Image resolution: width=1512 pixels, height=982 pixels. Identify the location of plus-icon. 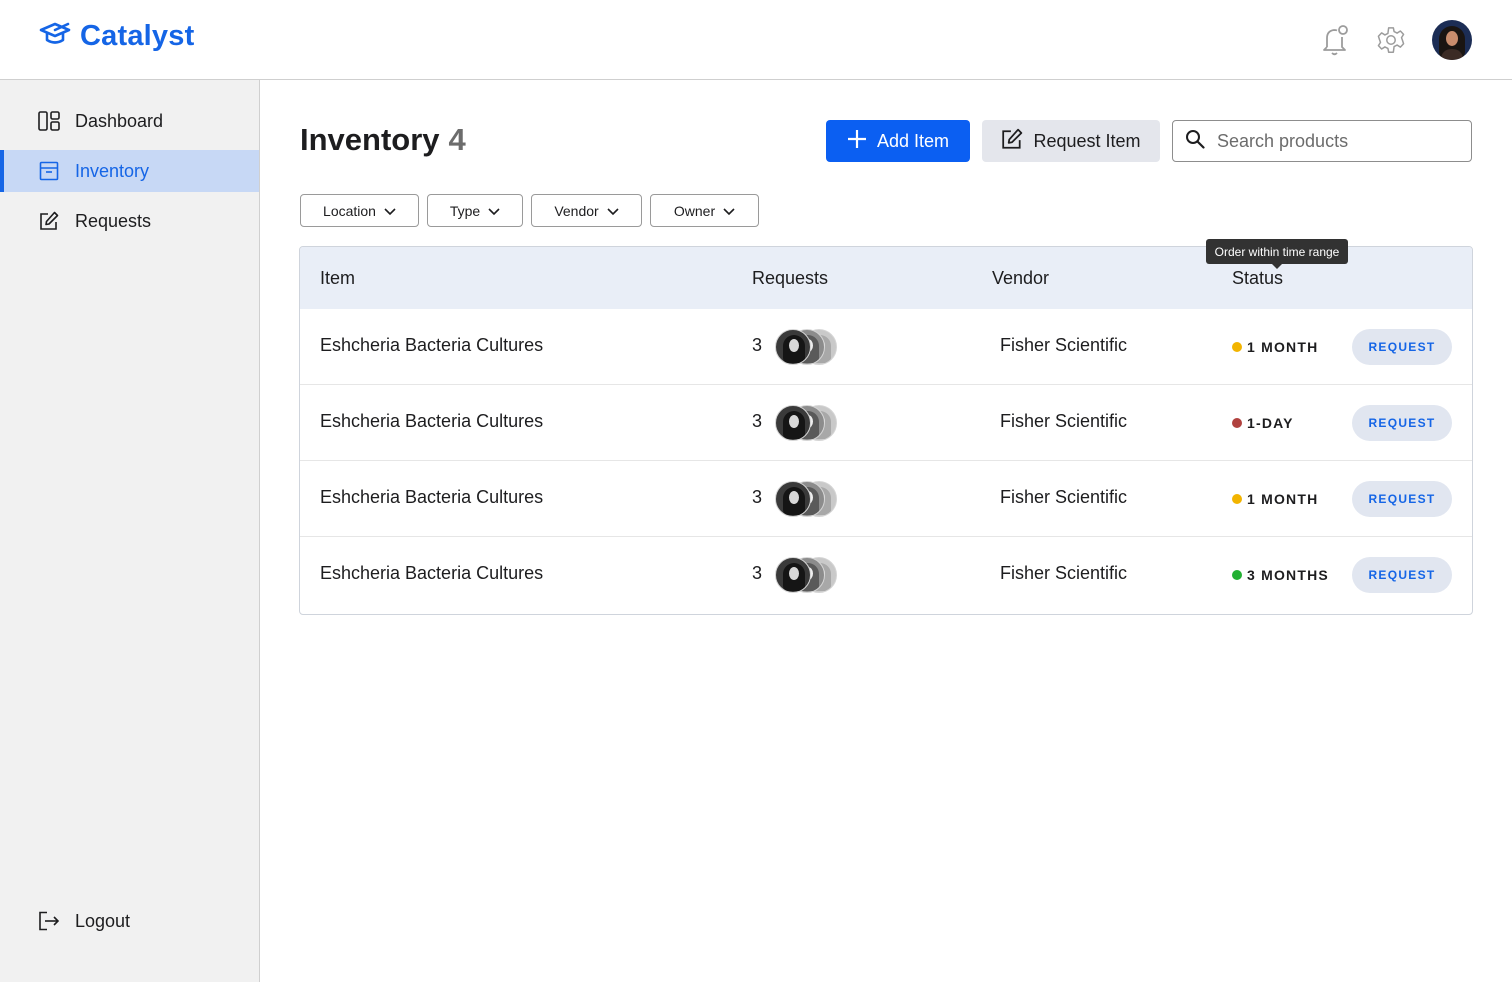
(857, 141).